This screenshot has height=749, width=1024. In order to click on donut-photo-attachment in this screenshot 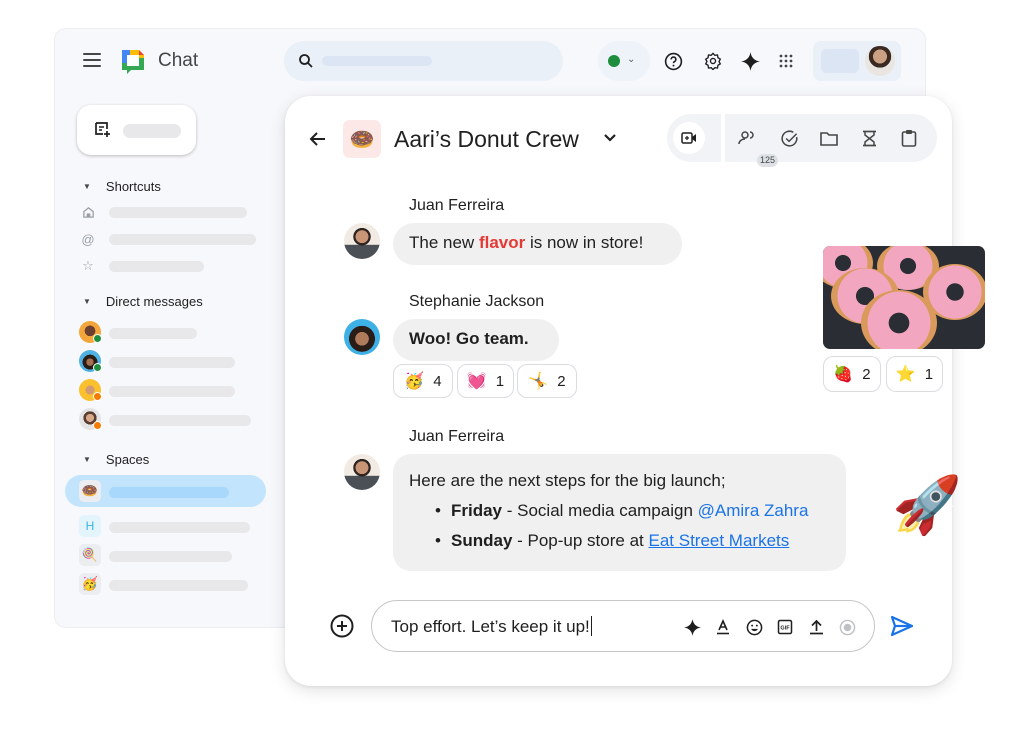, I will do `click(904, 297)`.